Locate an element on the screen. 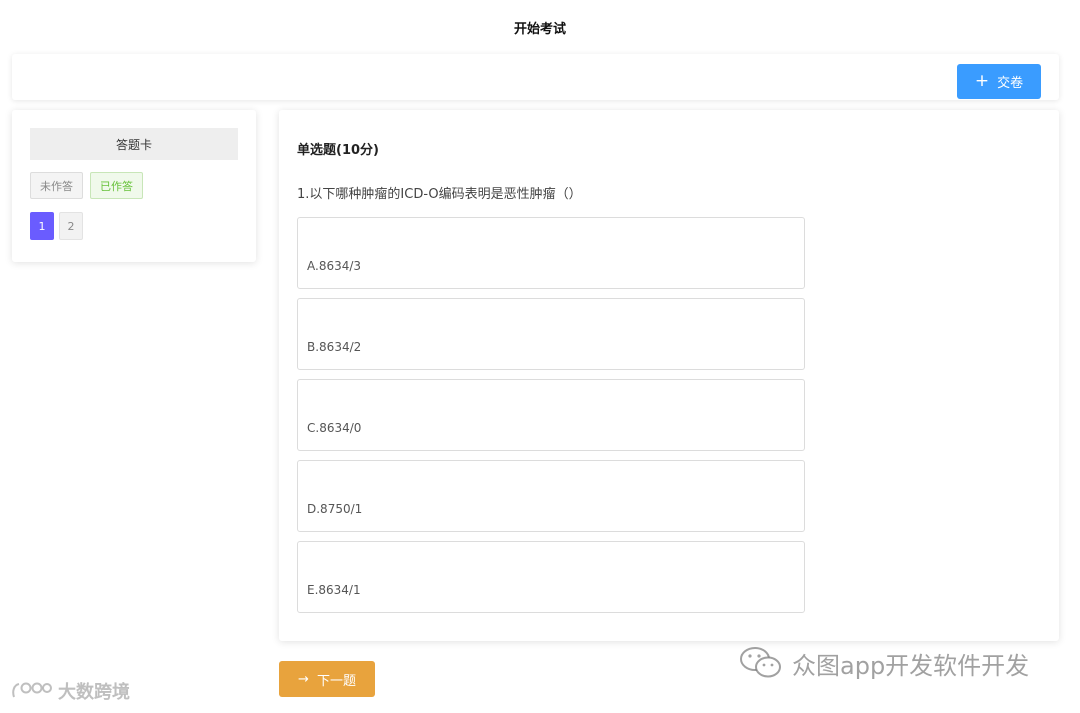 The height and width of the screenshot is (713, 1080). option-d: D.8750/1 is located at coordinates (551, 496).